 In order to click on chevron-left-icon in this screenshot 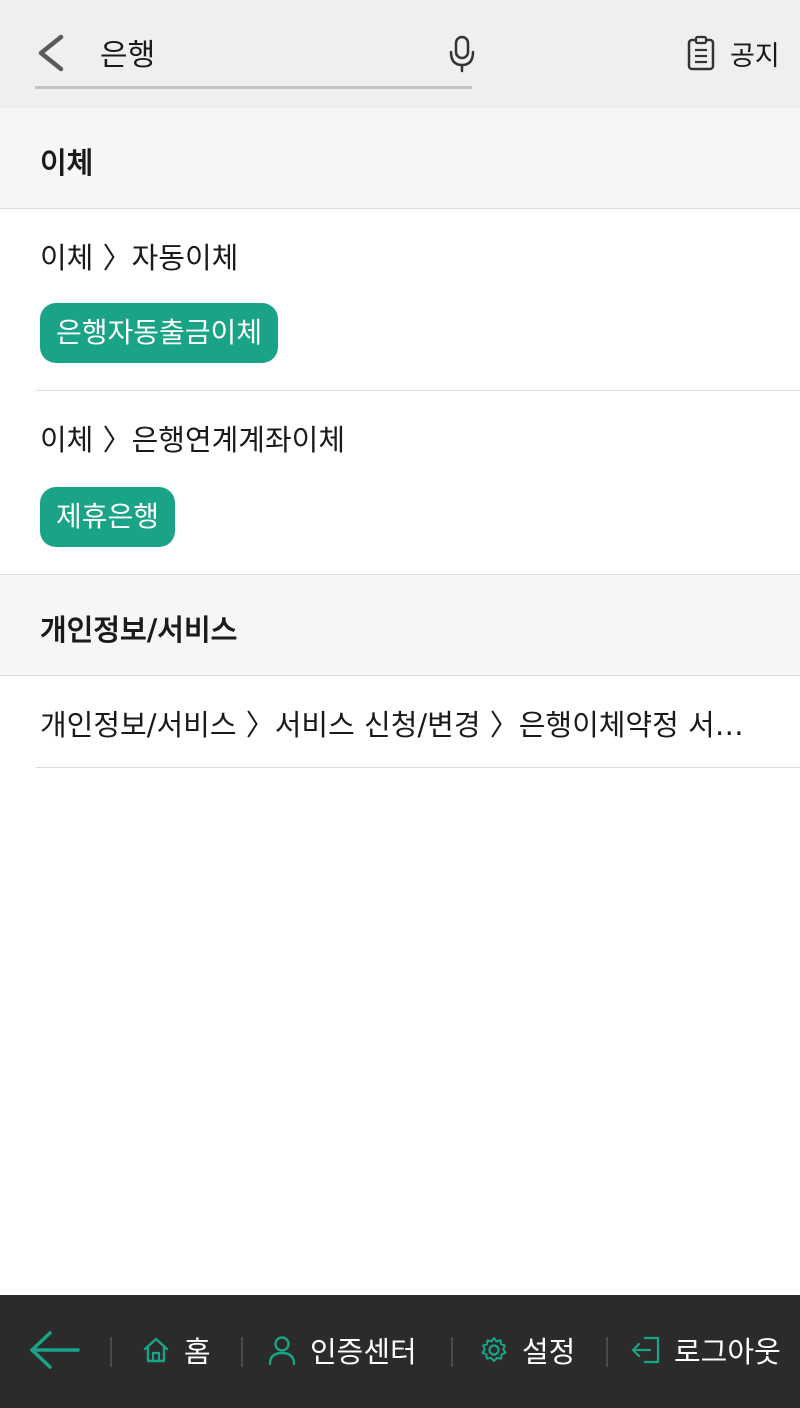, I will do `click(51, 53)`.